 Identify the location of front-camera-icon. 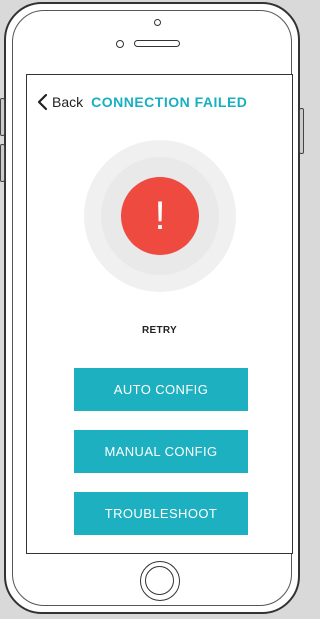
(157, 22).